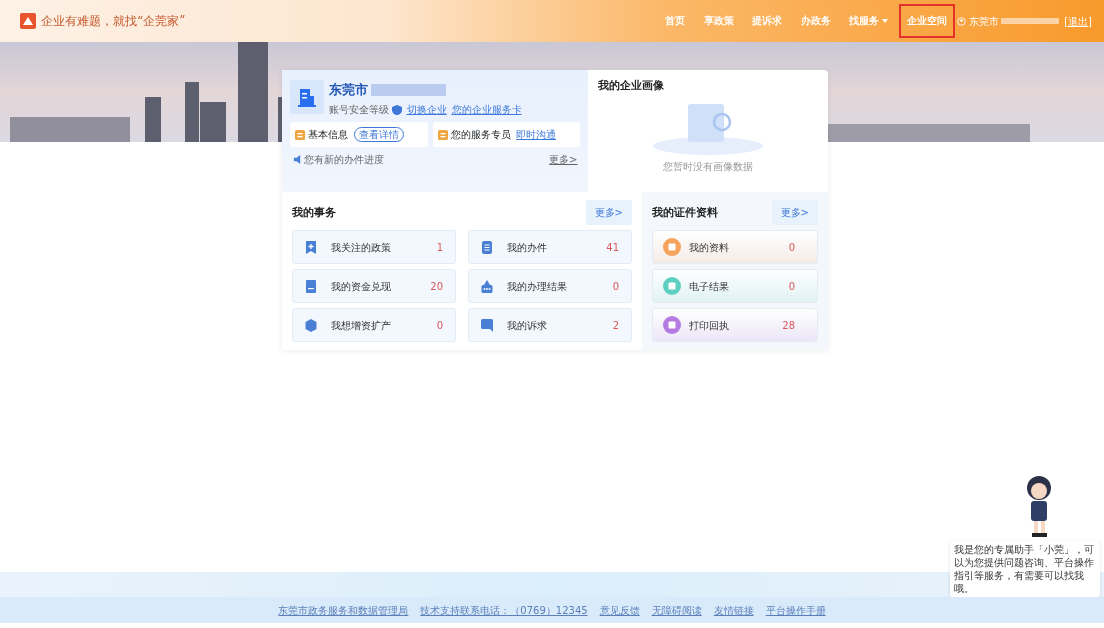  Describe the element at coordinates (487, 325) in the screenshot. I see `chat-icon` at that location.